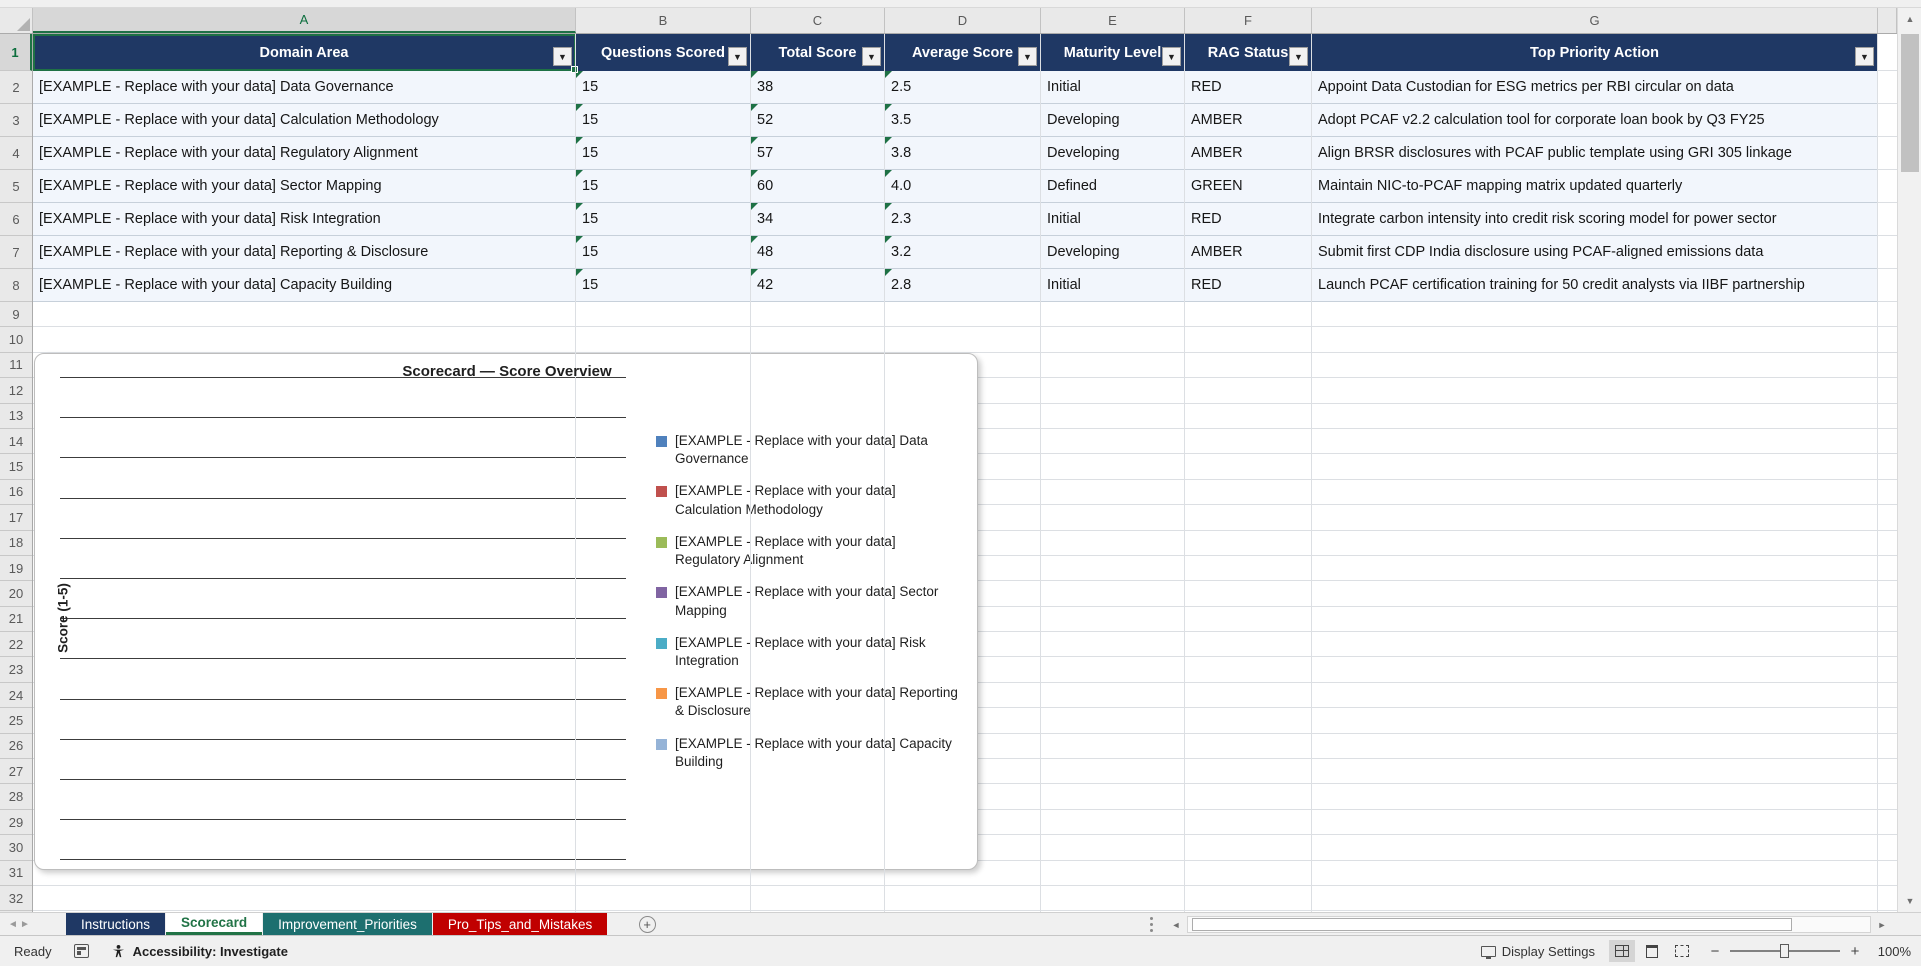 The image size is (1921, 966). Describe the element at coordinates (1113, 285) in the screenshot. I see `cell-r8c5: Initial` at that location.